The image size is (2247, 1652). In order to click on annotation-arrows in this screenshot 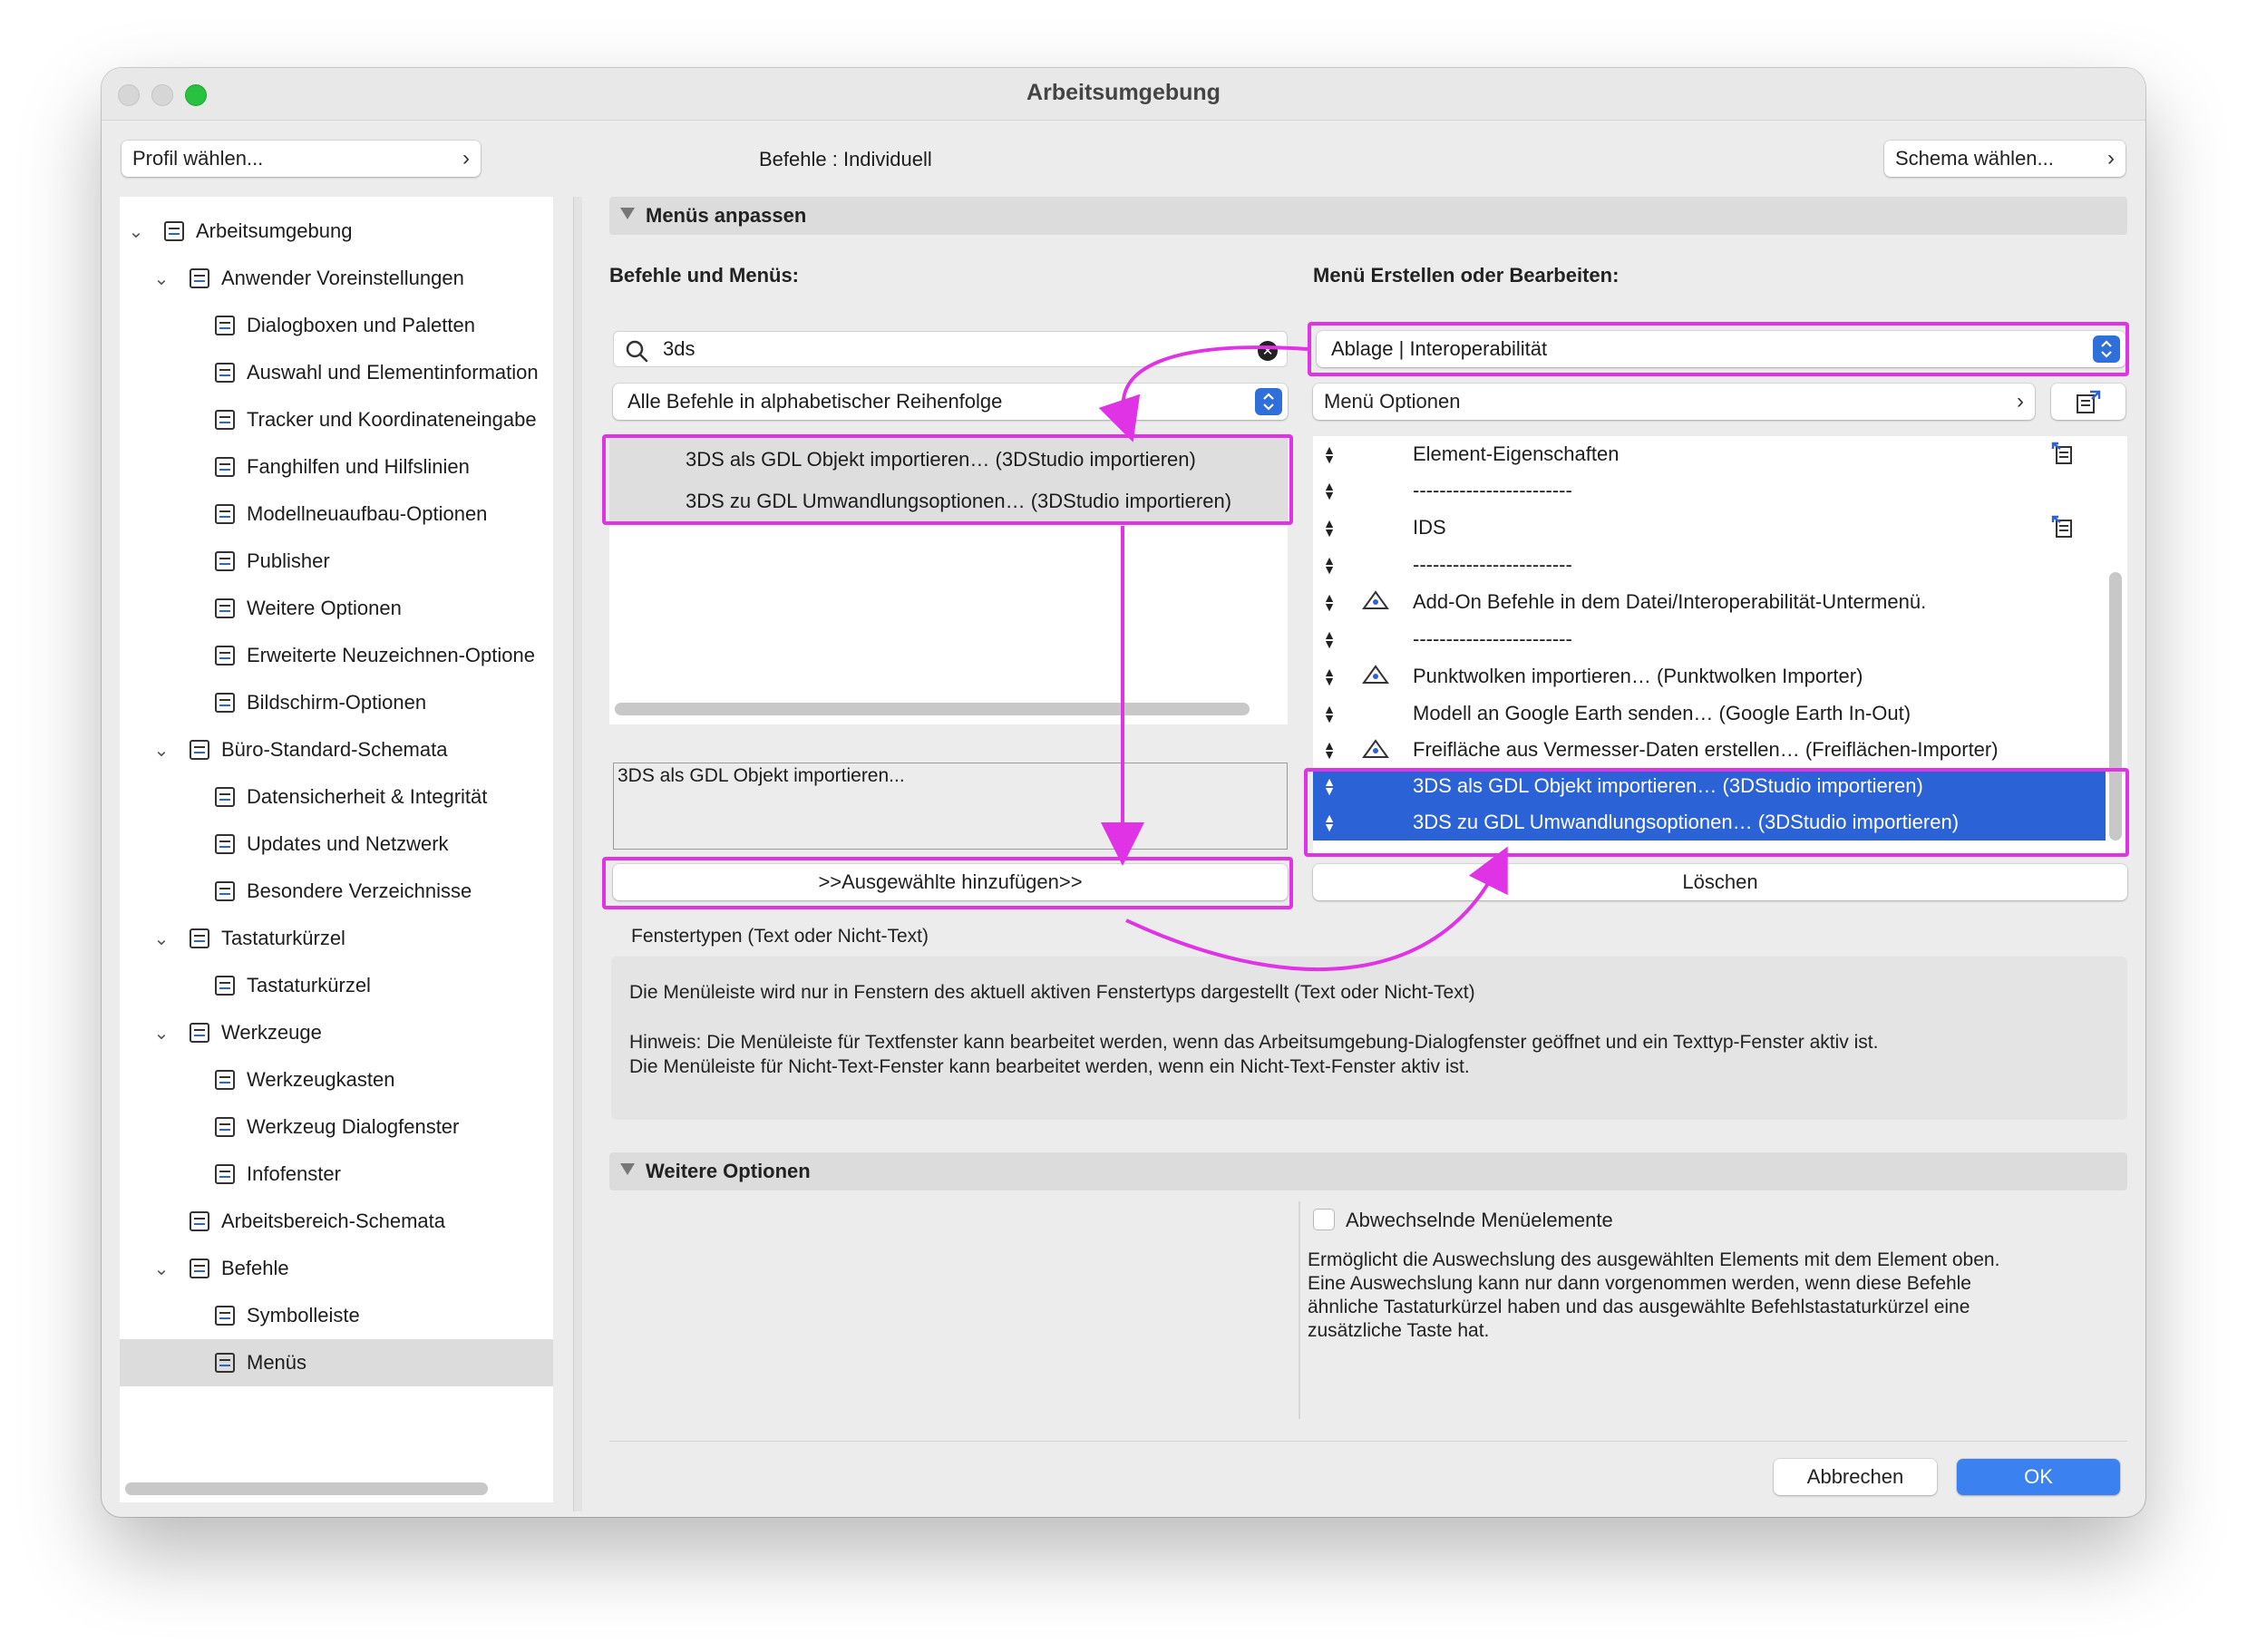, I will do `click(1303, 659)`.